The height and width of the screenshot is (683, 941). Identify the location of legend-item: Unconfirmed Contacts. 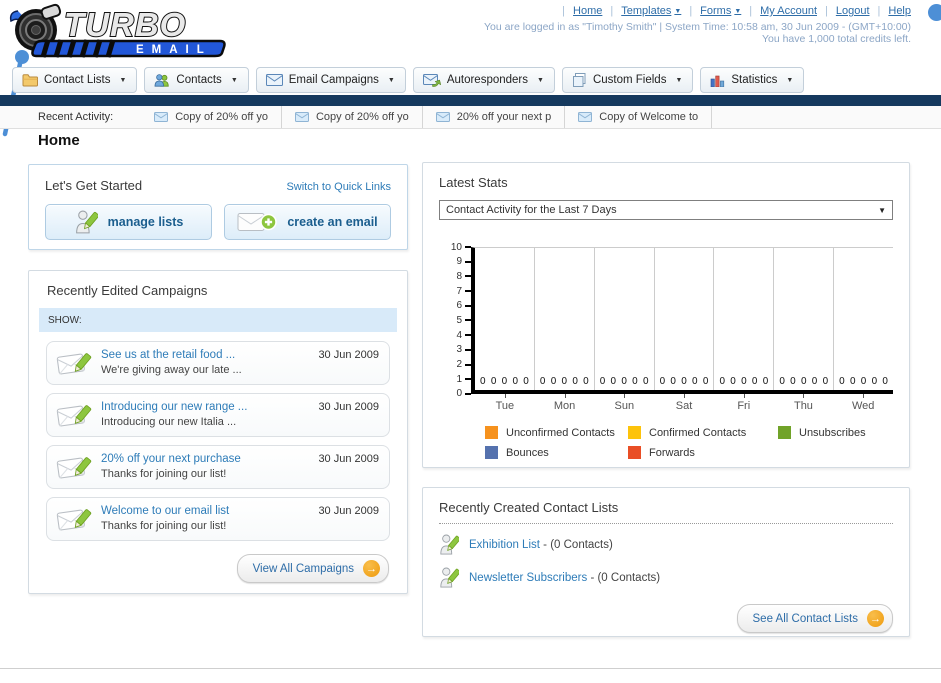
(556, 432).